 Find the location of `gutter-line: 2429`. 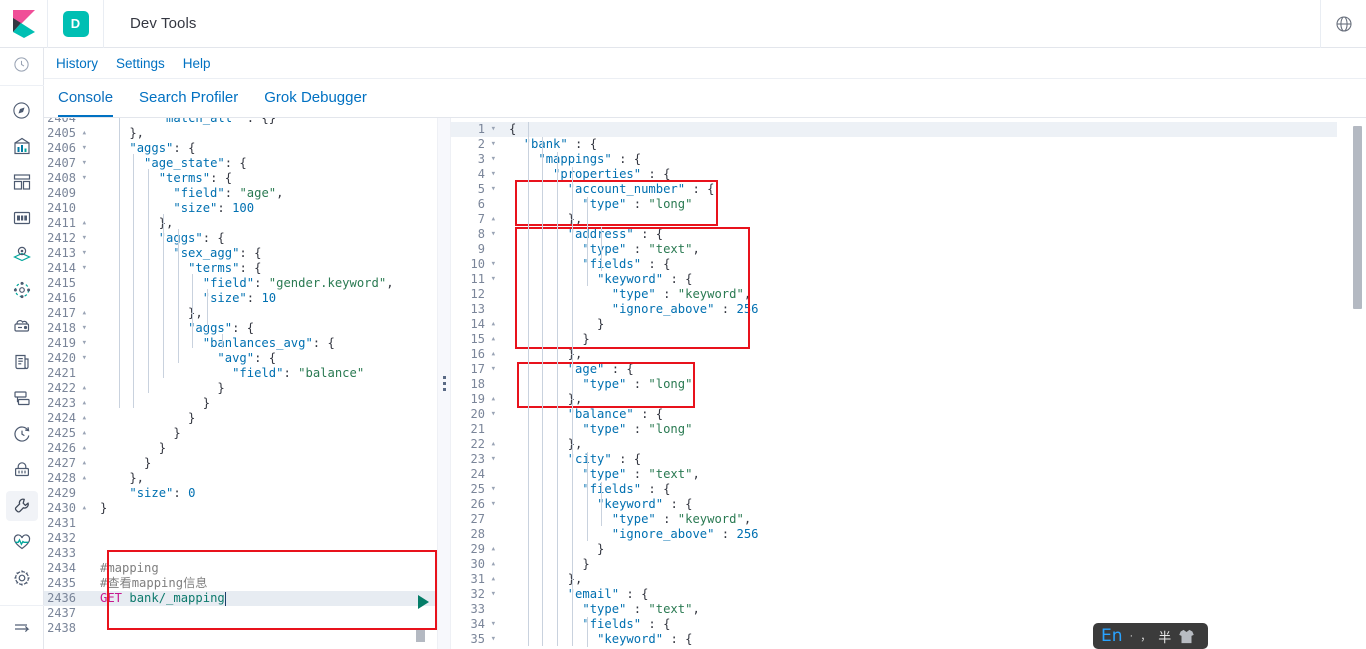

gutter-line: 2429 is located at coordinates (61, 493).